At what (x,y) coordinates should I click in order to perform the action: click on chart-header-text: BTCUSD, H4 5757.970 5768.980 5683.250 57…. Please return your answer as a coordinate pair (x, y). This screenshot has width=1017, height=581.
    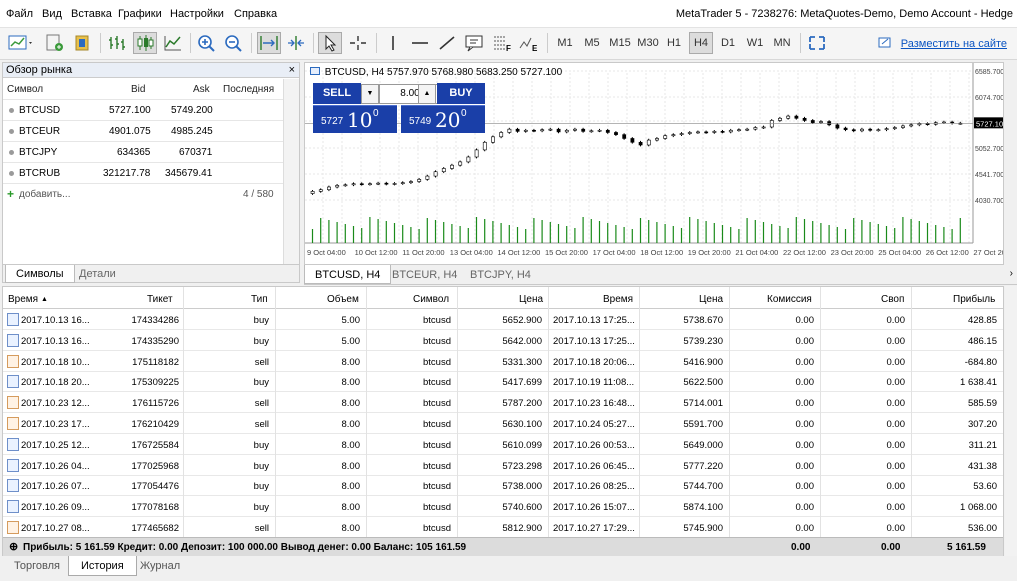
    Looking at the image, I should click on (443, 72).